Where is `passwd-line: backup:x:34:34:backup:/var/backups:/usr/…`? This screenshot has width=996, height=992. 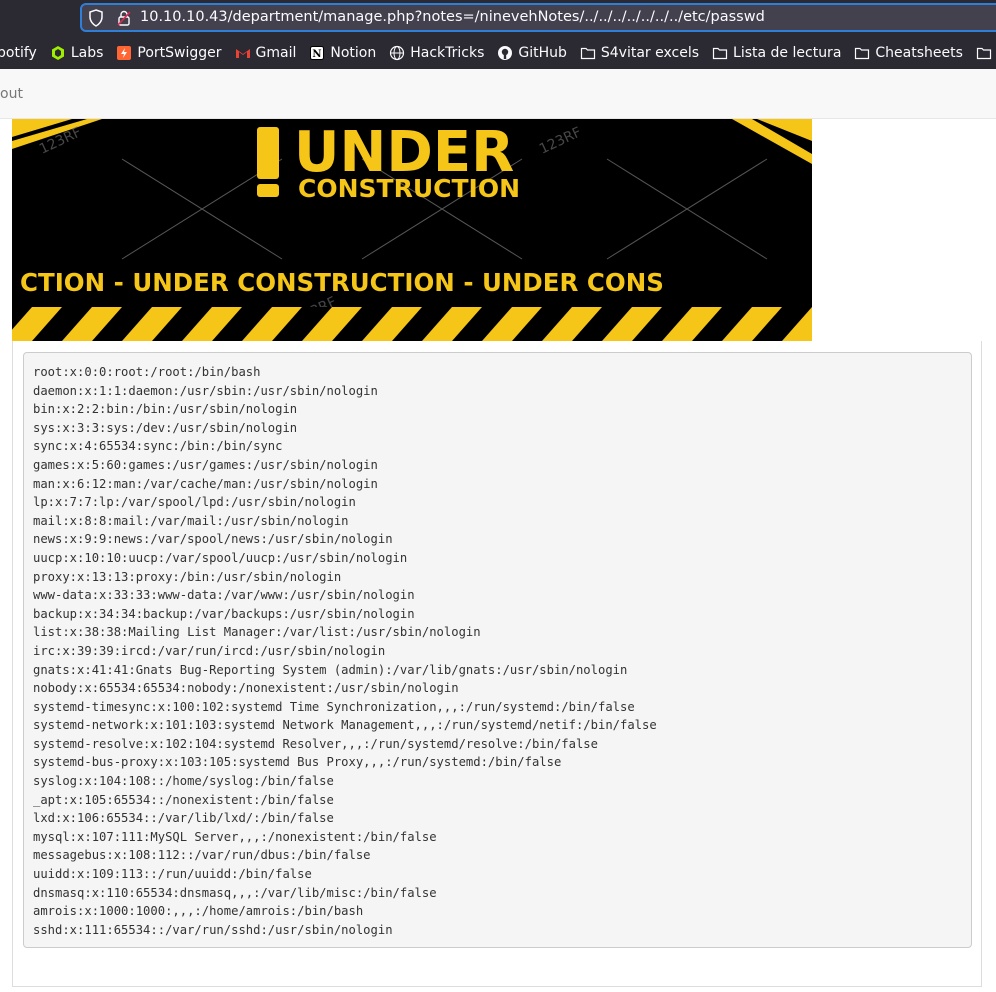
passwd-line: backup:x:34:34:backup:/var/backups:/usr/… is located at coordinates (224, 613).